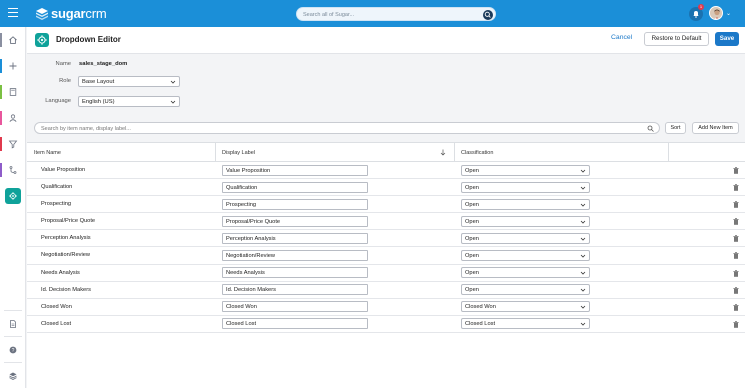 This screenshot has width=745, height=388. Describe the element at coordinates (386, 205) in the screenshot. I see `table-row: Prospecting Prospecting Open` at that location.